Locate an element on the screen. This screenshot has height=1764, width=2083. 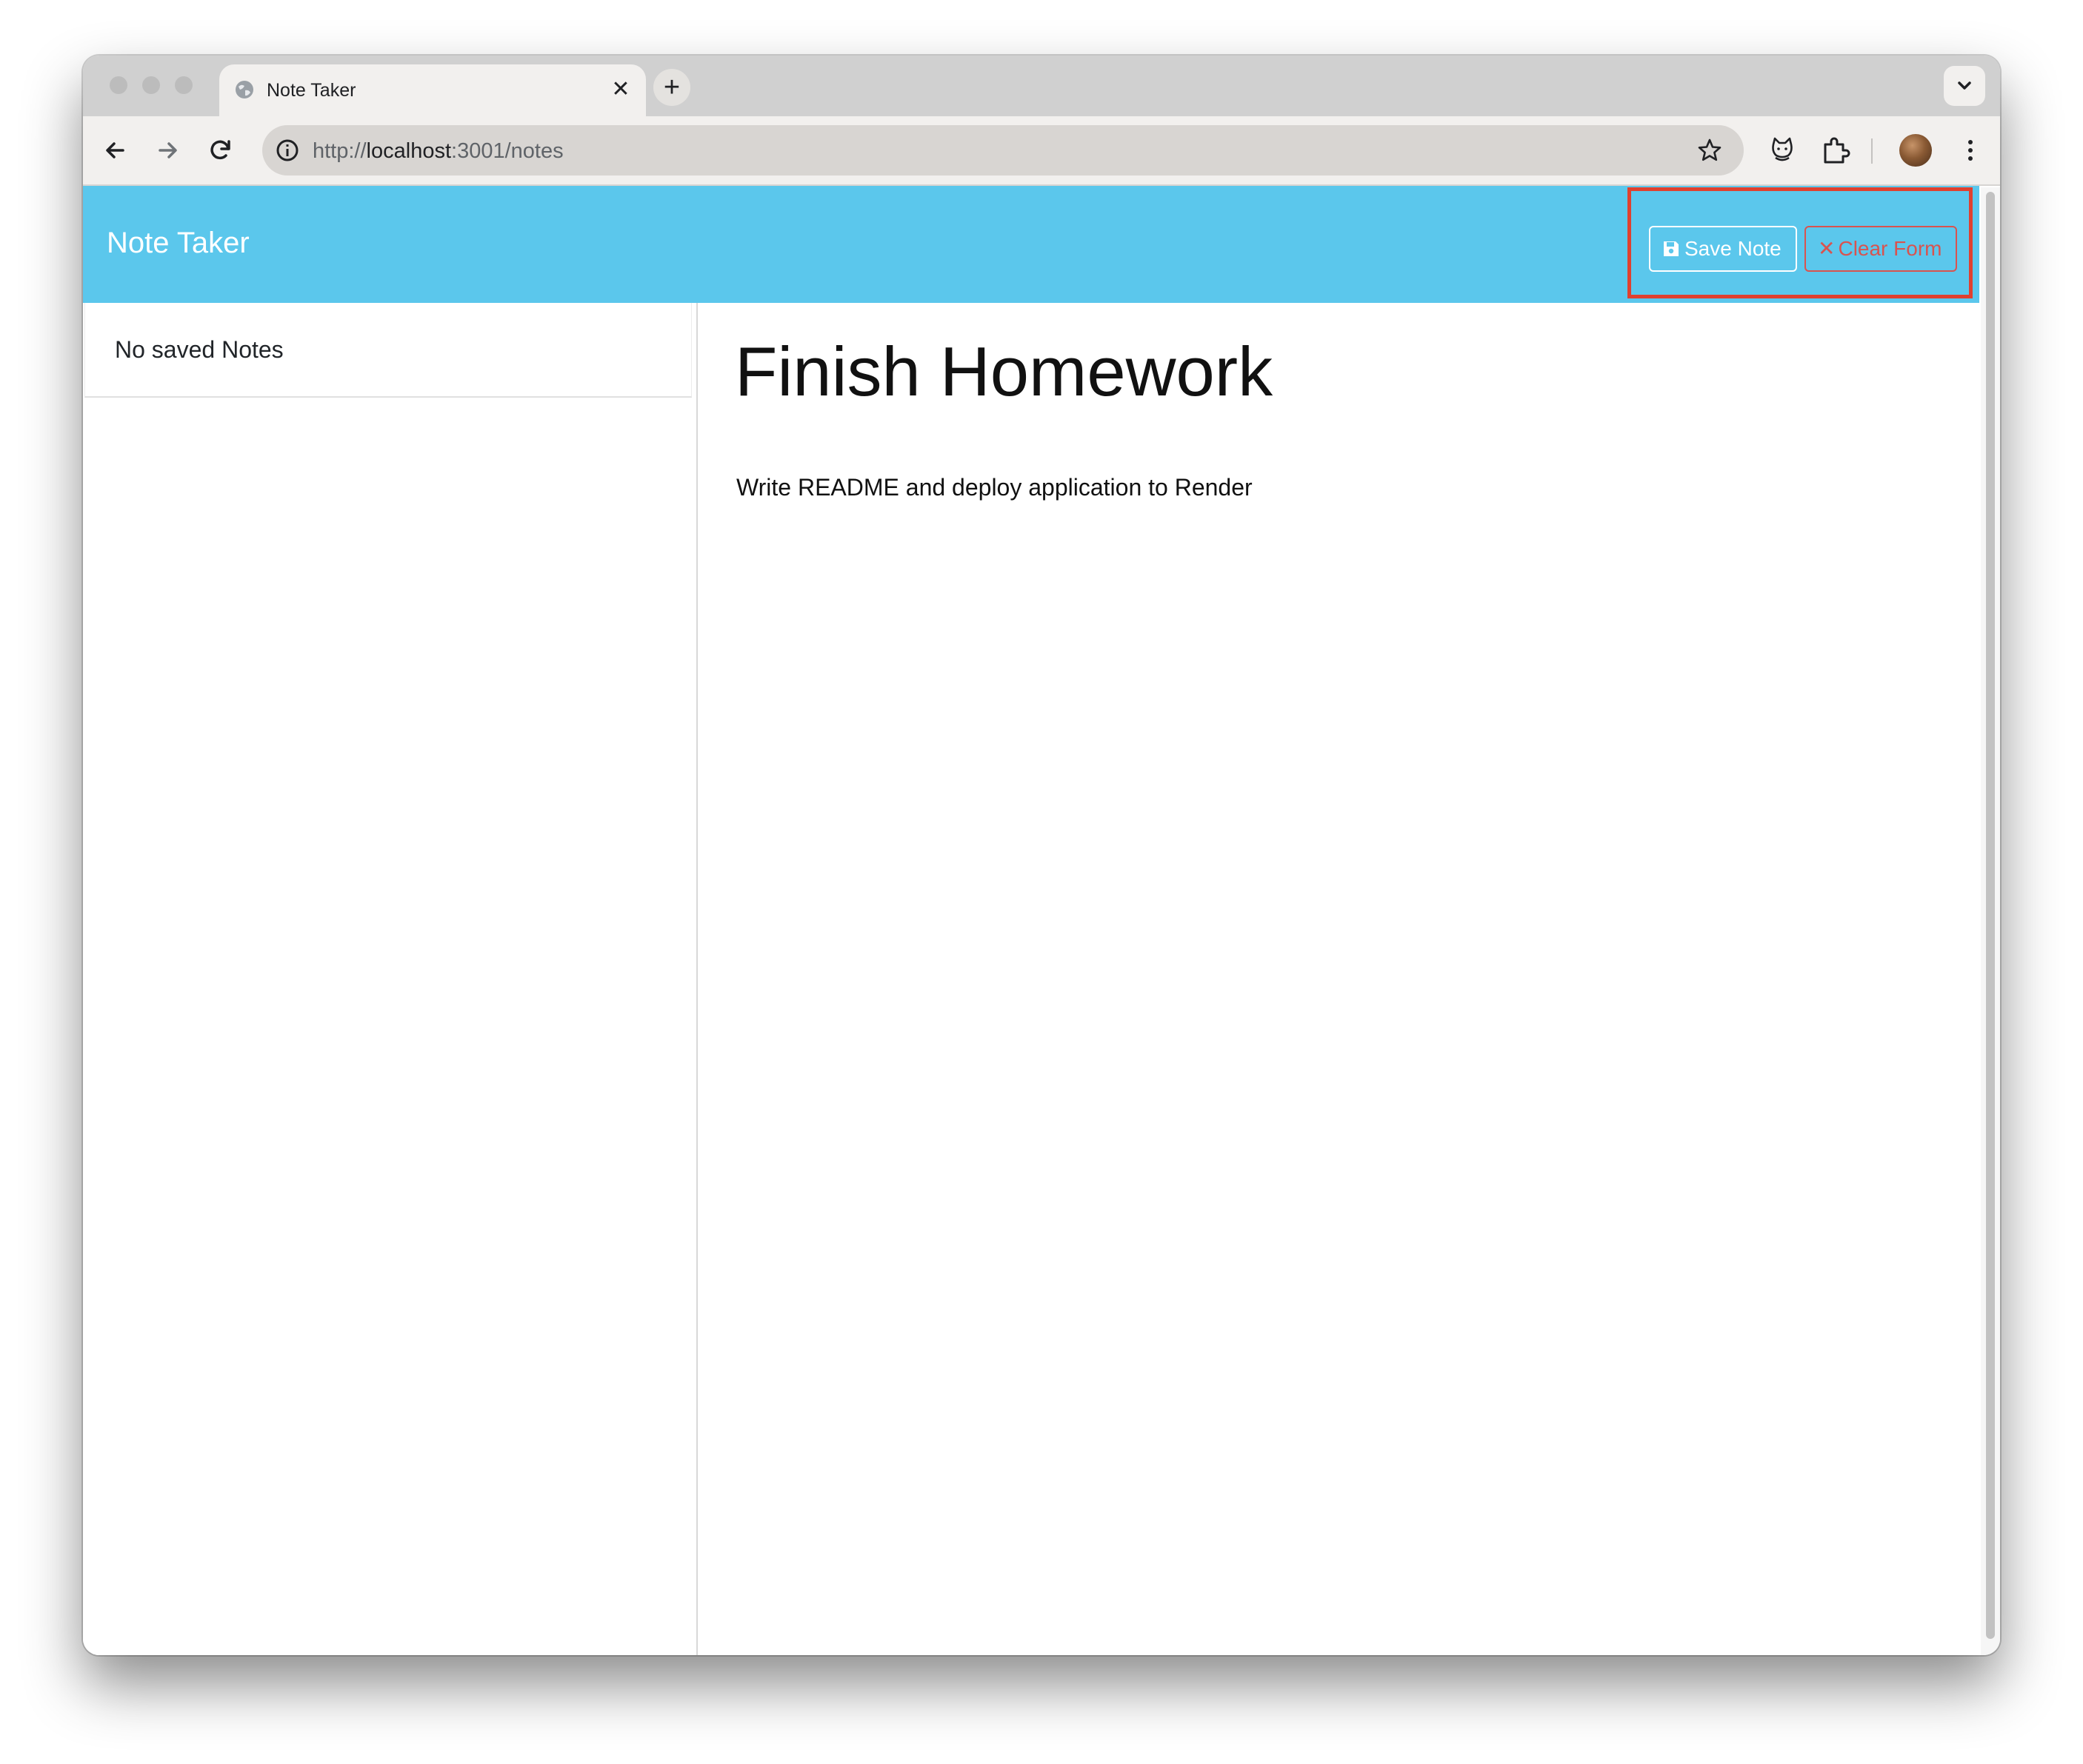
chevron-down-icon is located at coordinates (1965, 85).